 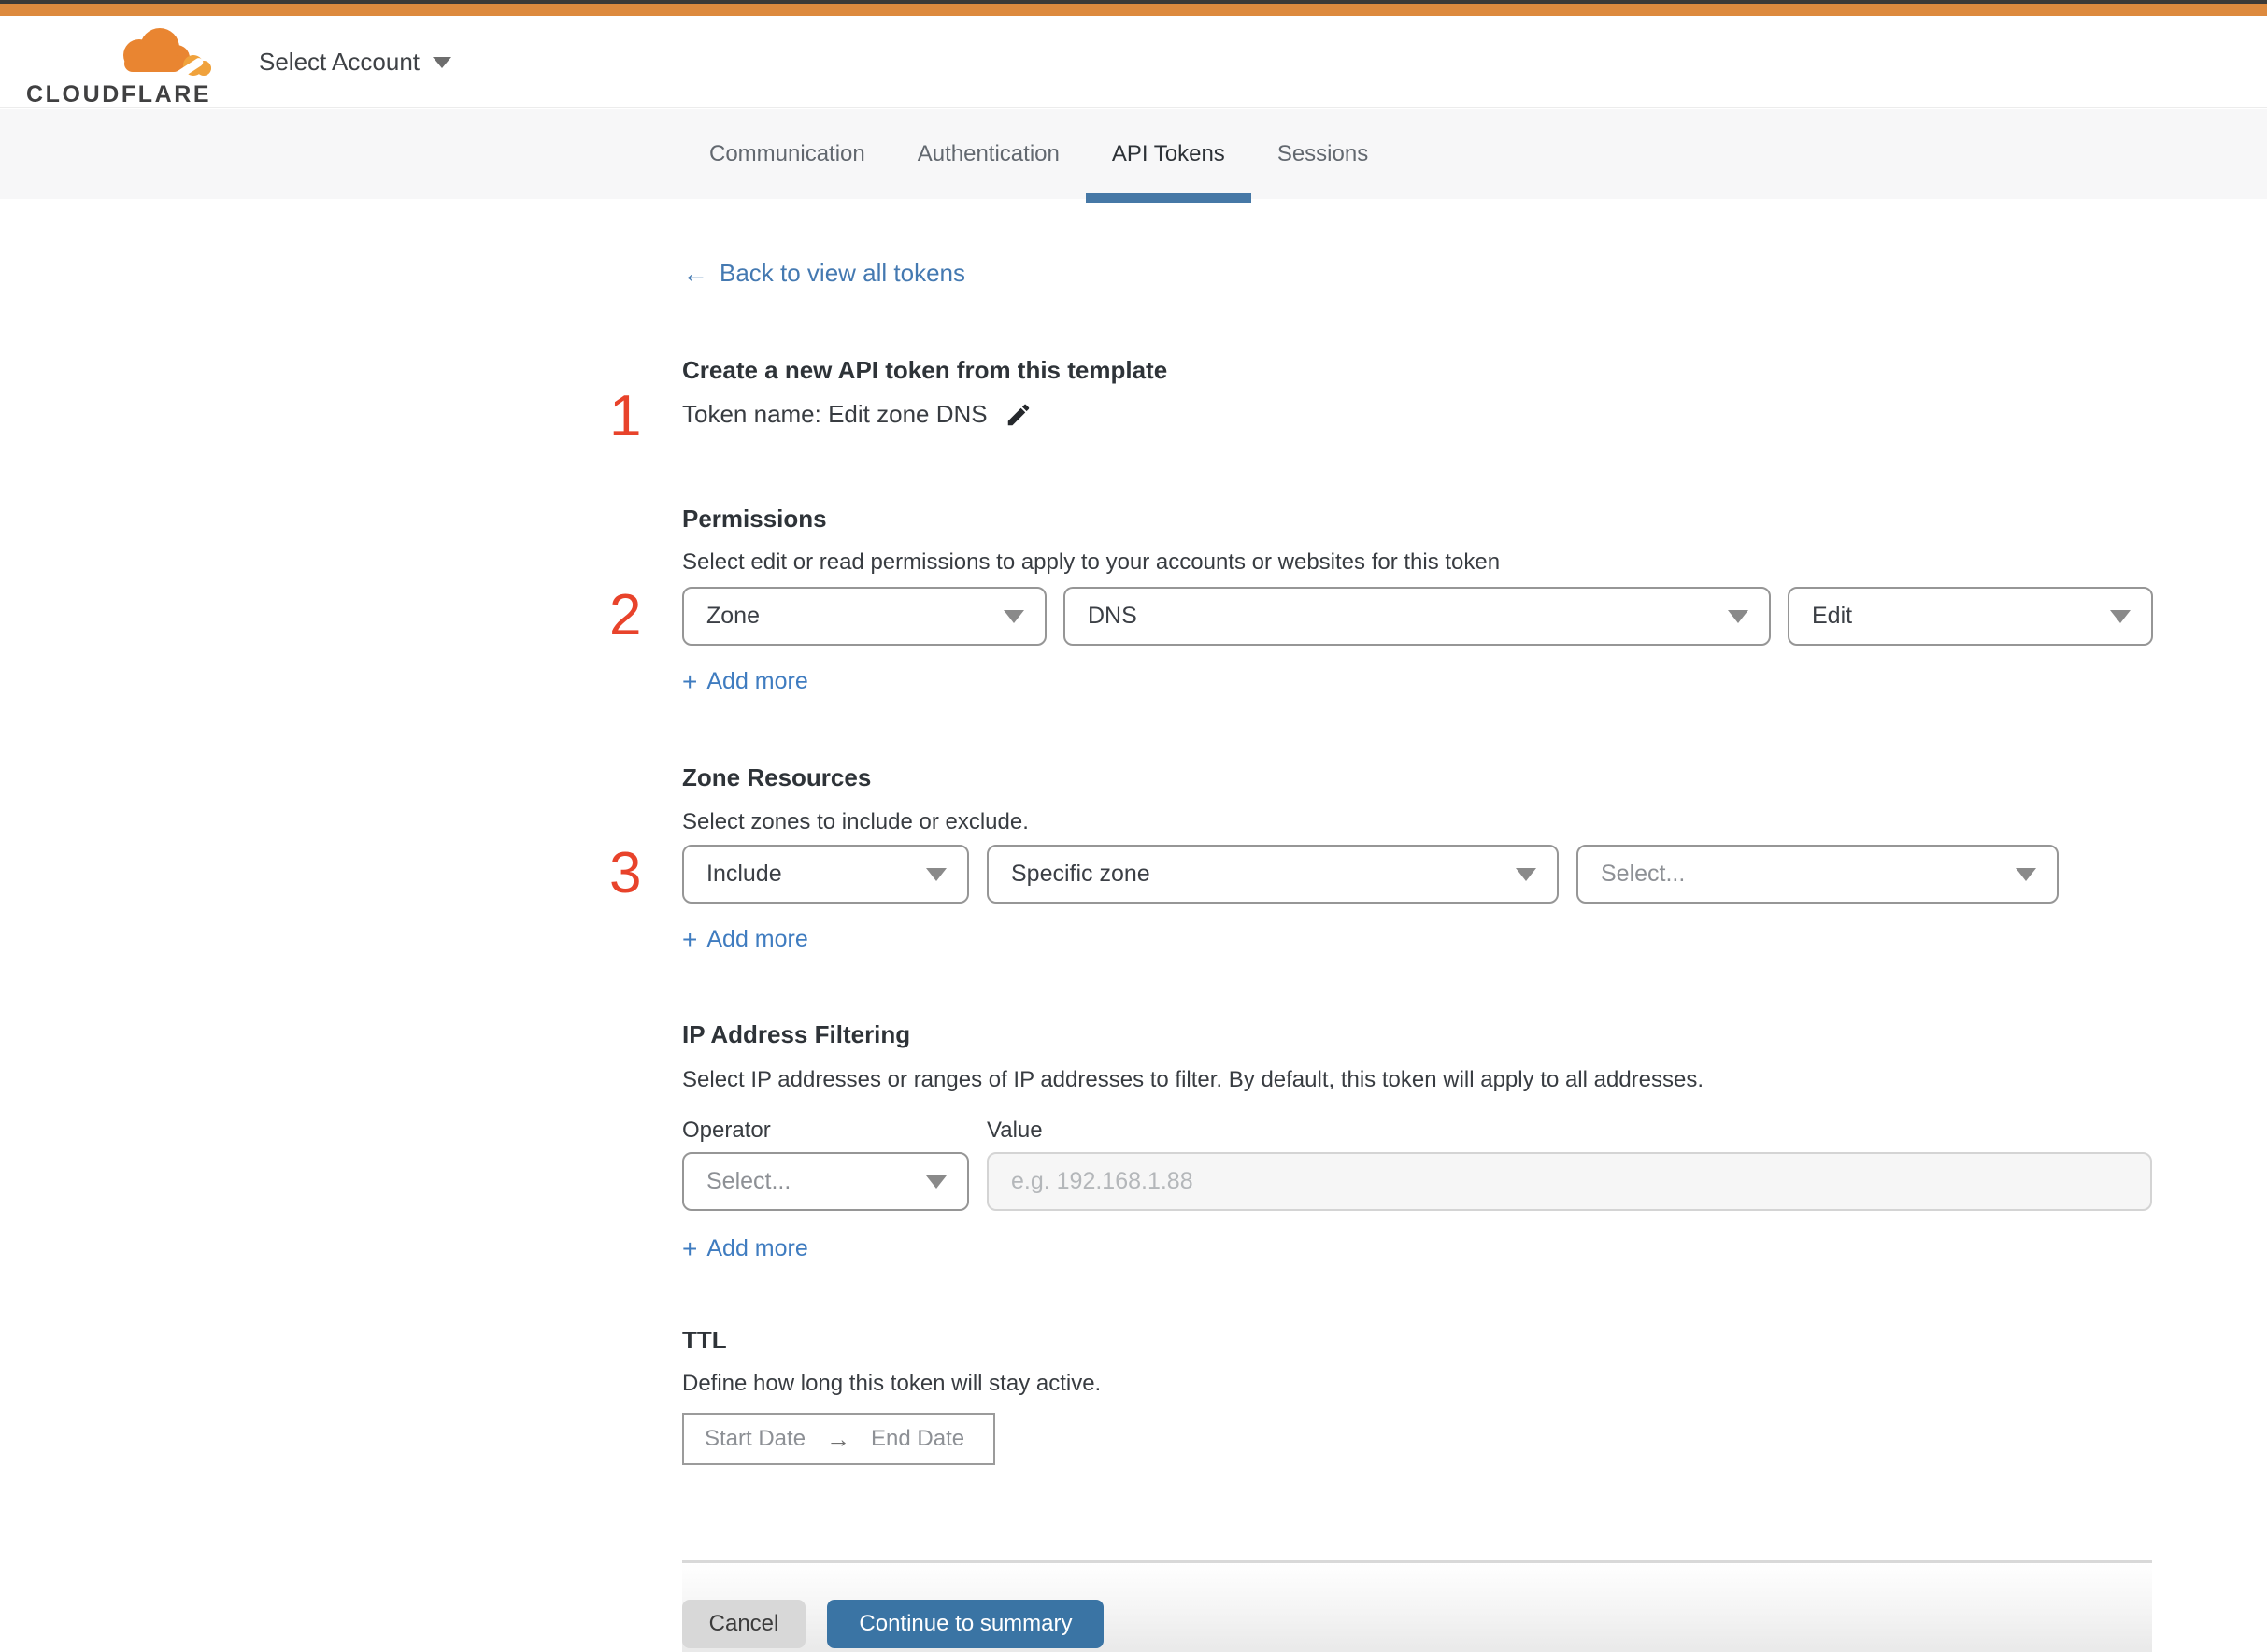 What do you see at coordinates (1168, 156) in the screenshot?
I see `tab-api-tokens: API Tokens` at bounding box center [1168, 156].